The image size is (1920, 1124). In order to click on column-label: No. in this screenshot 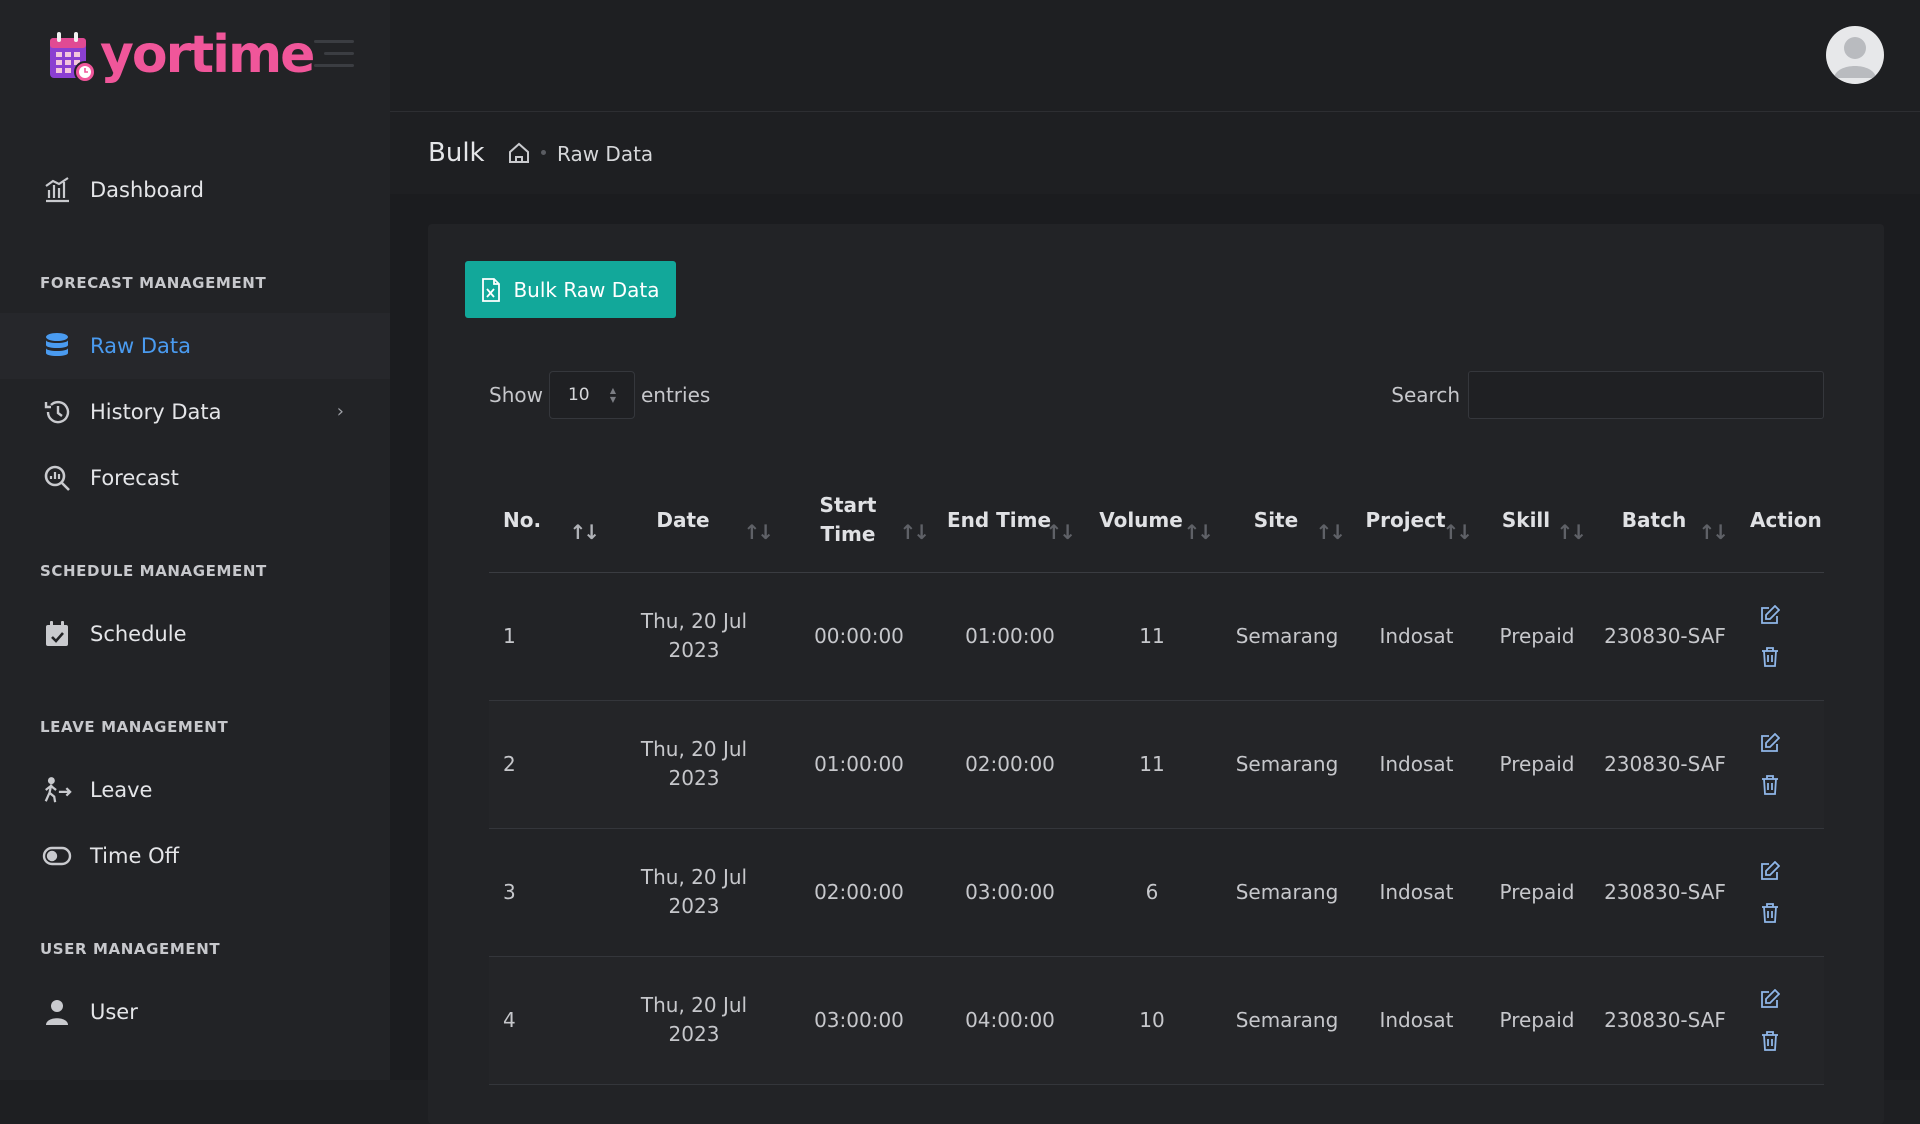, I will do `click(522, 519)`.